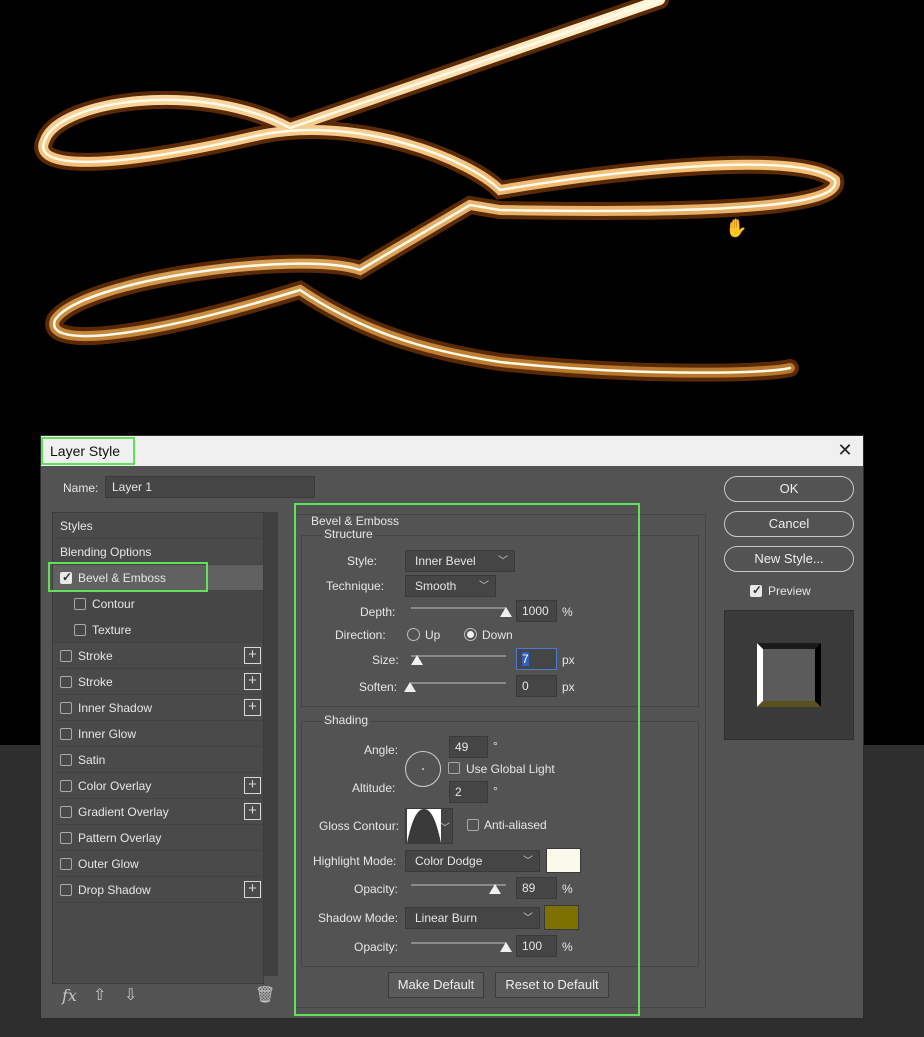 This screenshot has width=924, height=1037. What do you see at coordinates (66, 786) in the screenshot?
I see `color-overlay-checkbox` at bounding box center [66, 786].